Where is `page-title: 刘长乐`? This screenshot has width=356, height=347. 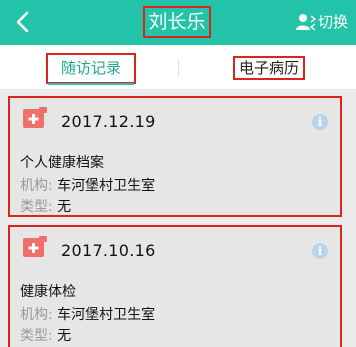
page-title: 刘长乐 is located at coordinates (177, 22).